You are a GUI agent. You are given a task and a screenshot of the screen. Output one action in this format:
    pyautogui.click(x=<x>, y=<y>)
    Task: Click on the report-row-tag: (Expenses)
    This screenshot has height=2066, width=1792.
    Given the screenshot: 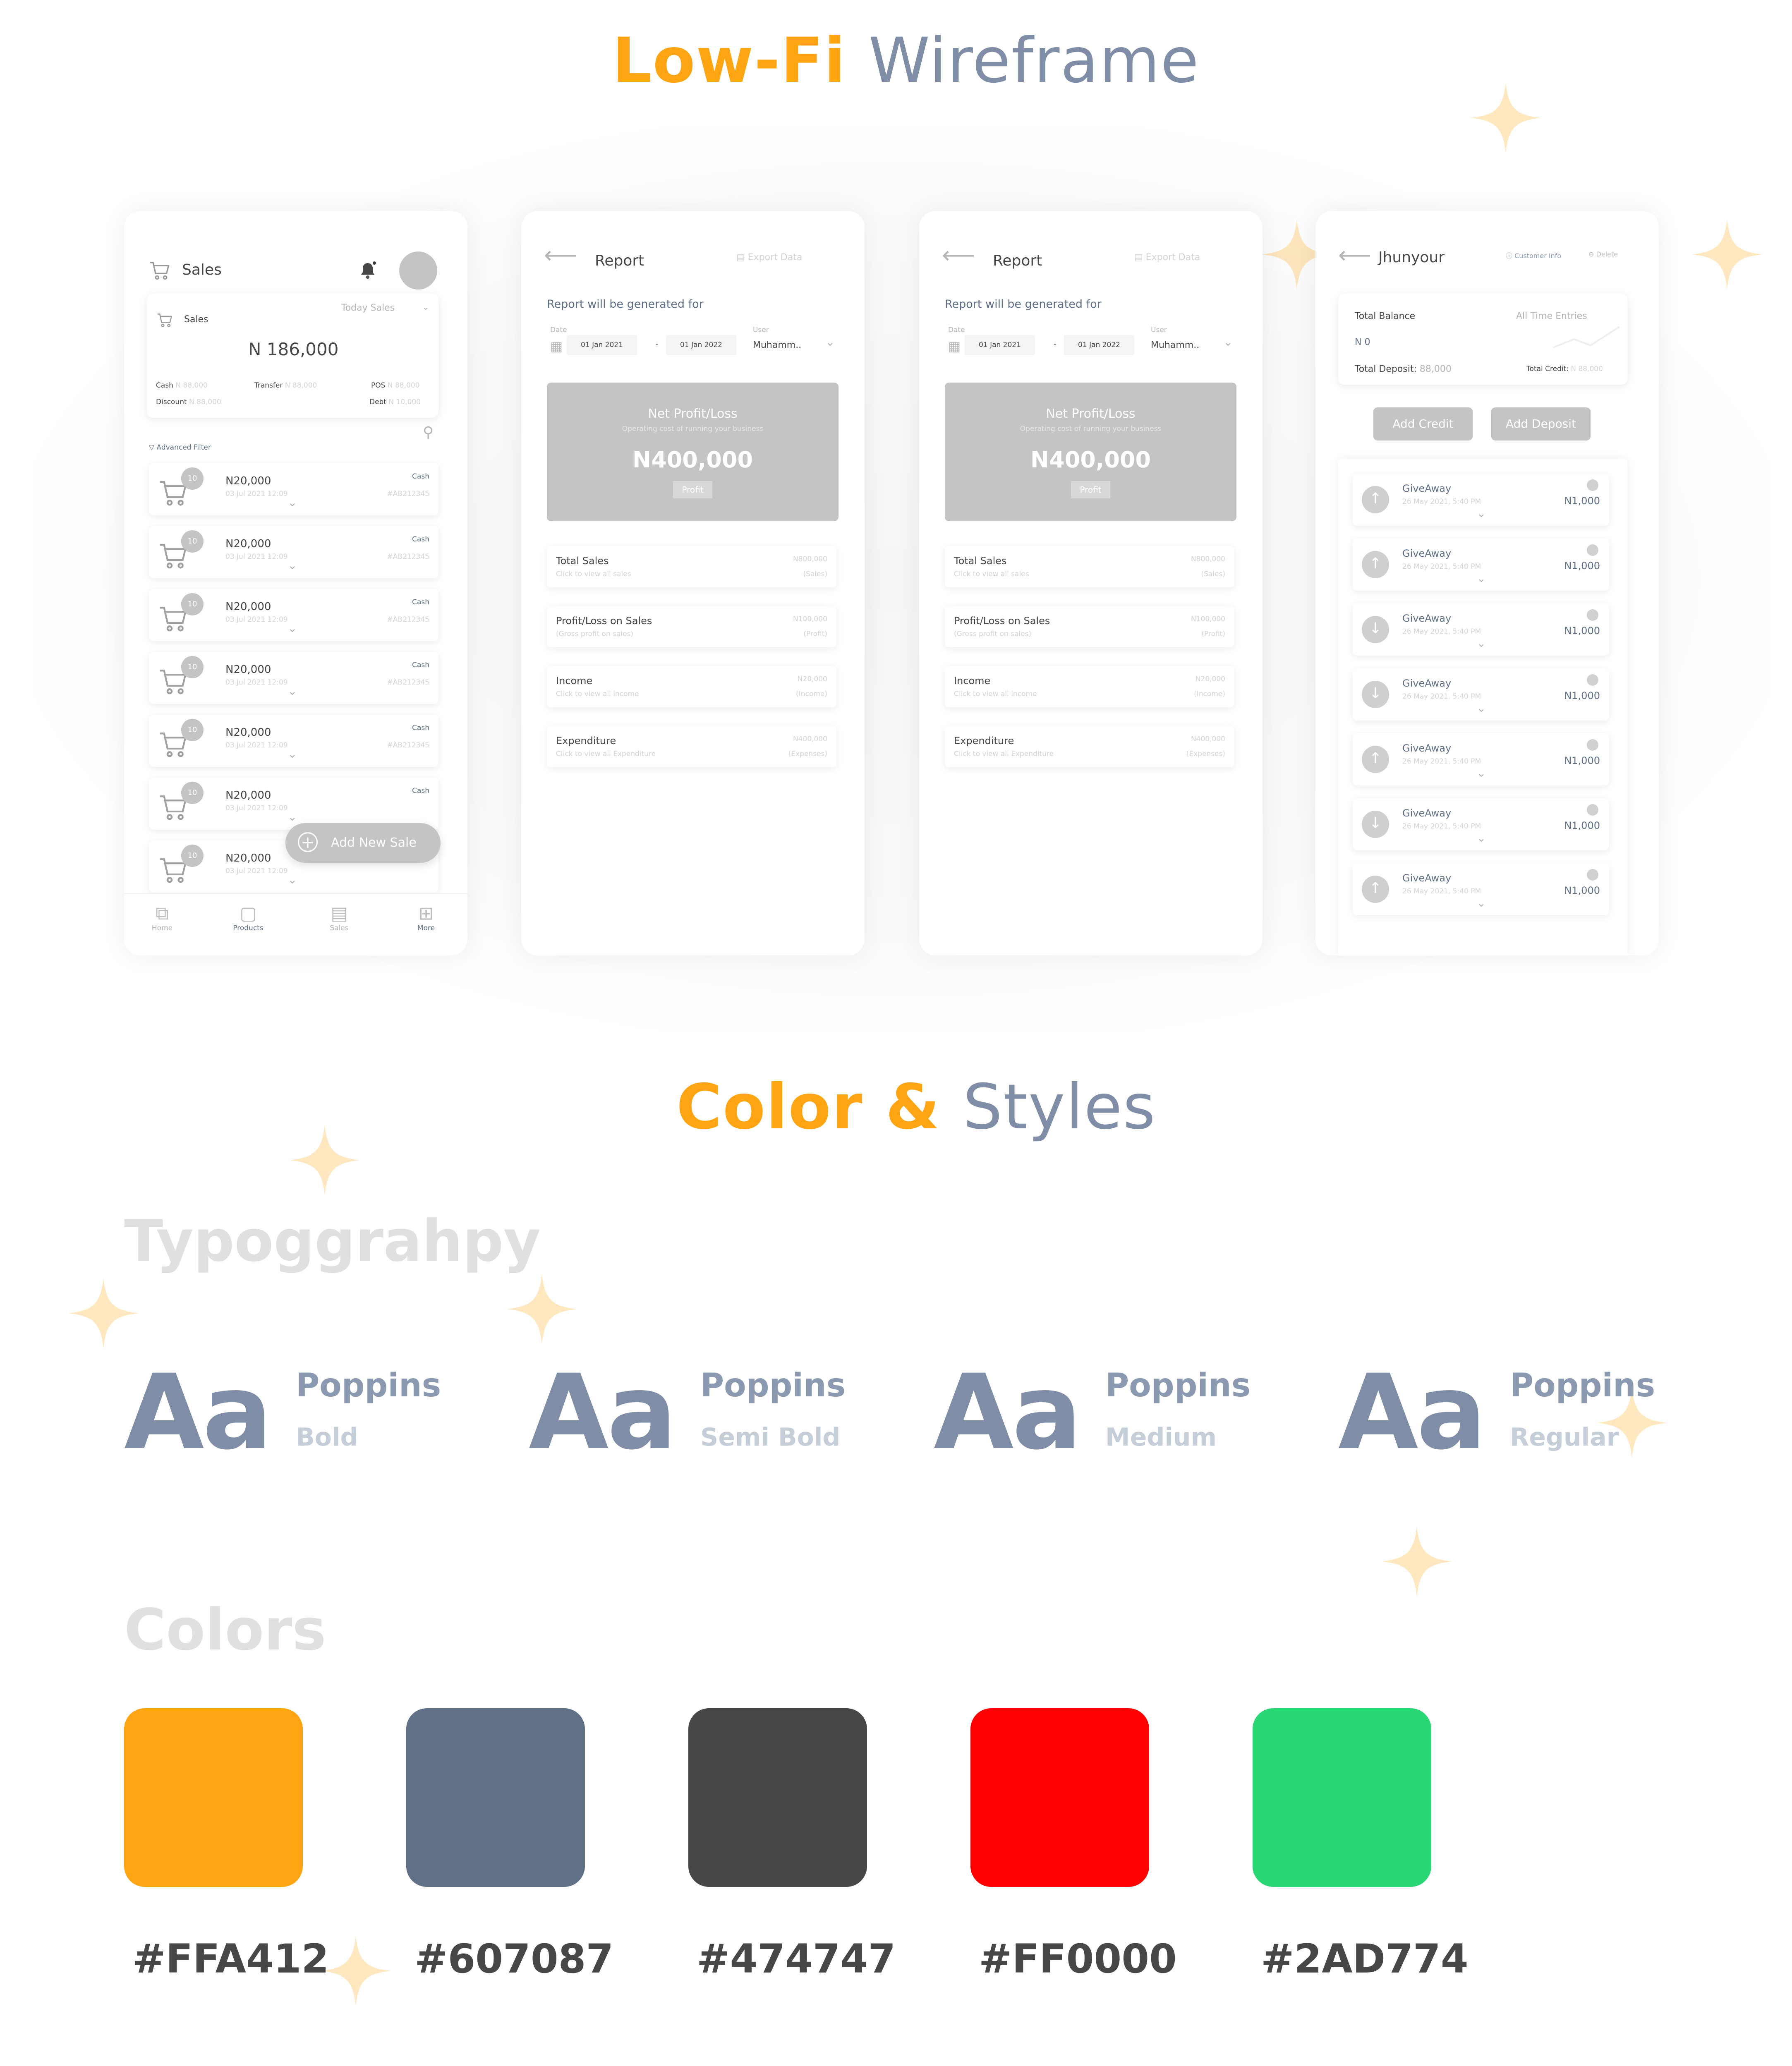 What is the action you would take?
    pyautogui.click(x=1205, y=754)
    